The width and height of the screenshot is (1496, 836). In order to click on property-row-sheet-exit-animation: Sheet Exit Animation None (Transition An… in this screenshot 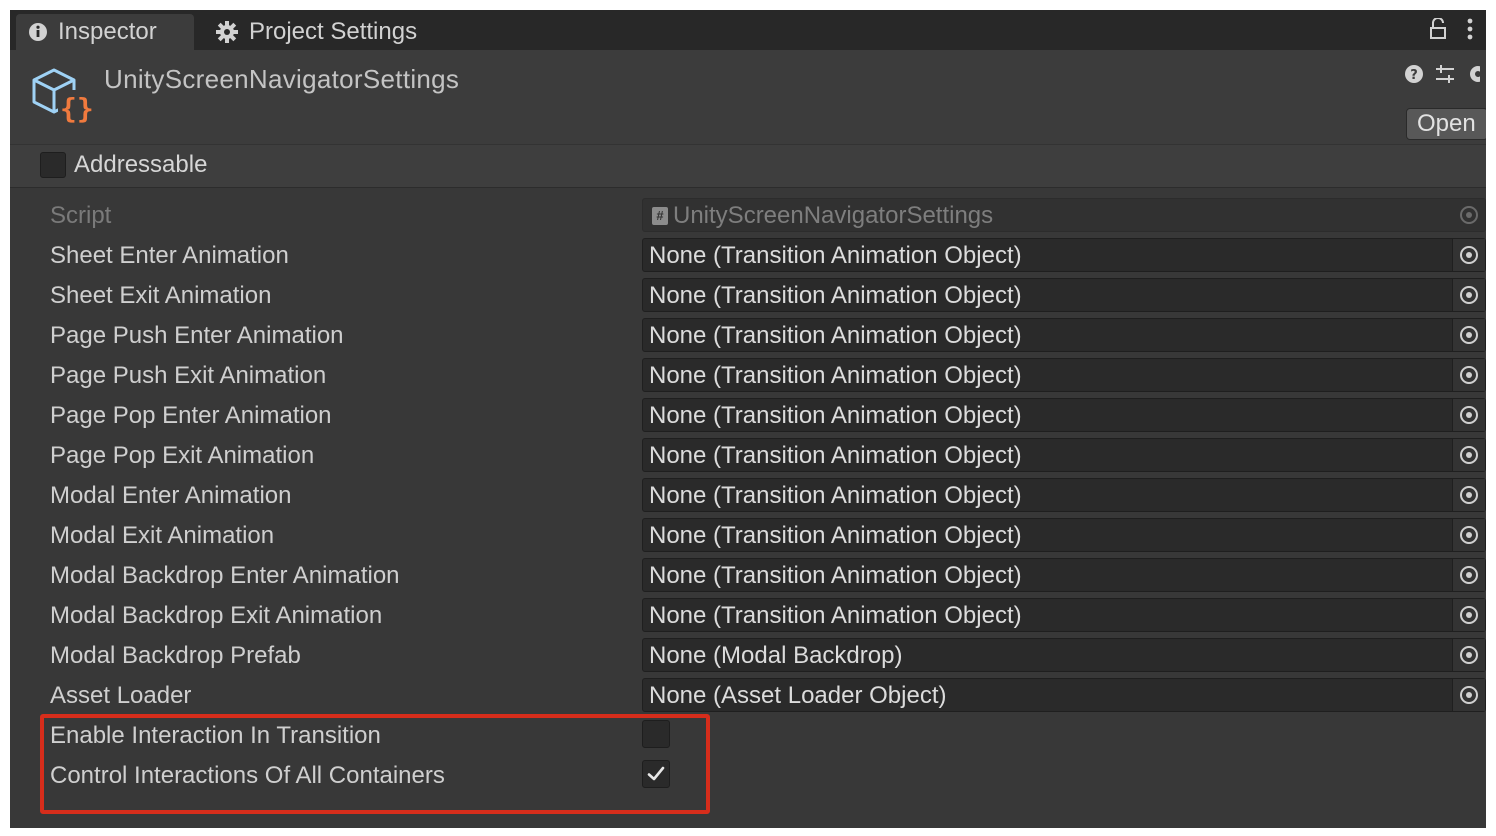, I will do `click(748, 296)`.